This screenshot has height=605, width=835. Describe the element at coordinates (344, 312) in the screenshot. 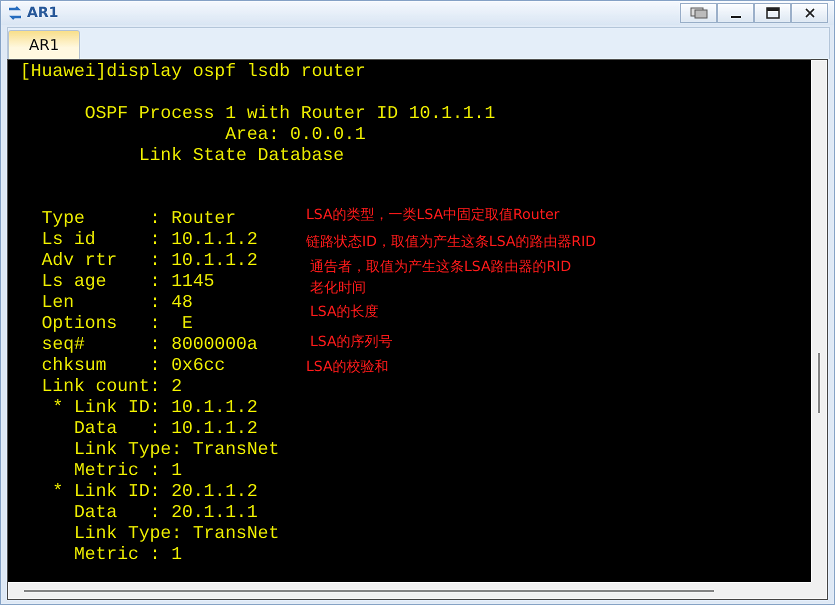

I see `annotation: LSA的长度` at that location.